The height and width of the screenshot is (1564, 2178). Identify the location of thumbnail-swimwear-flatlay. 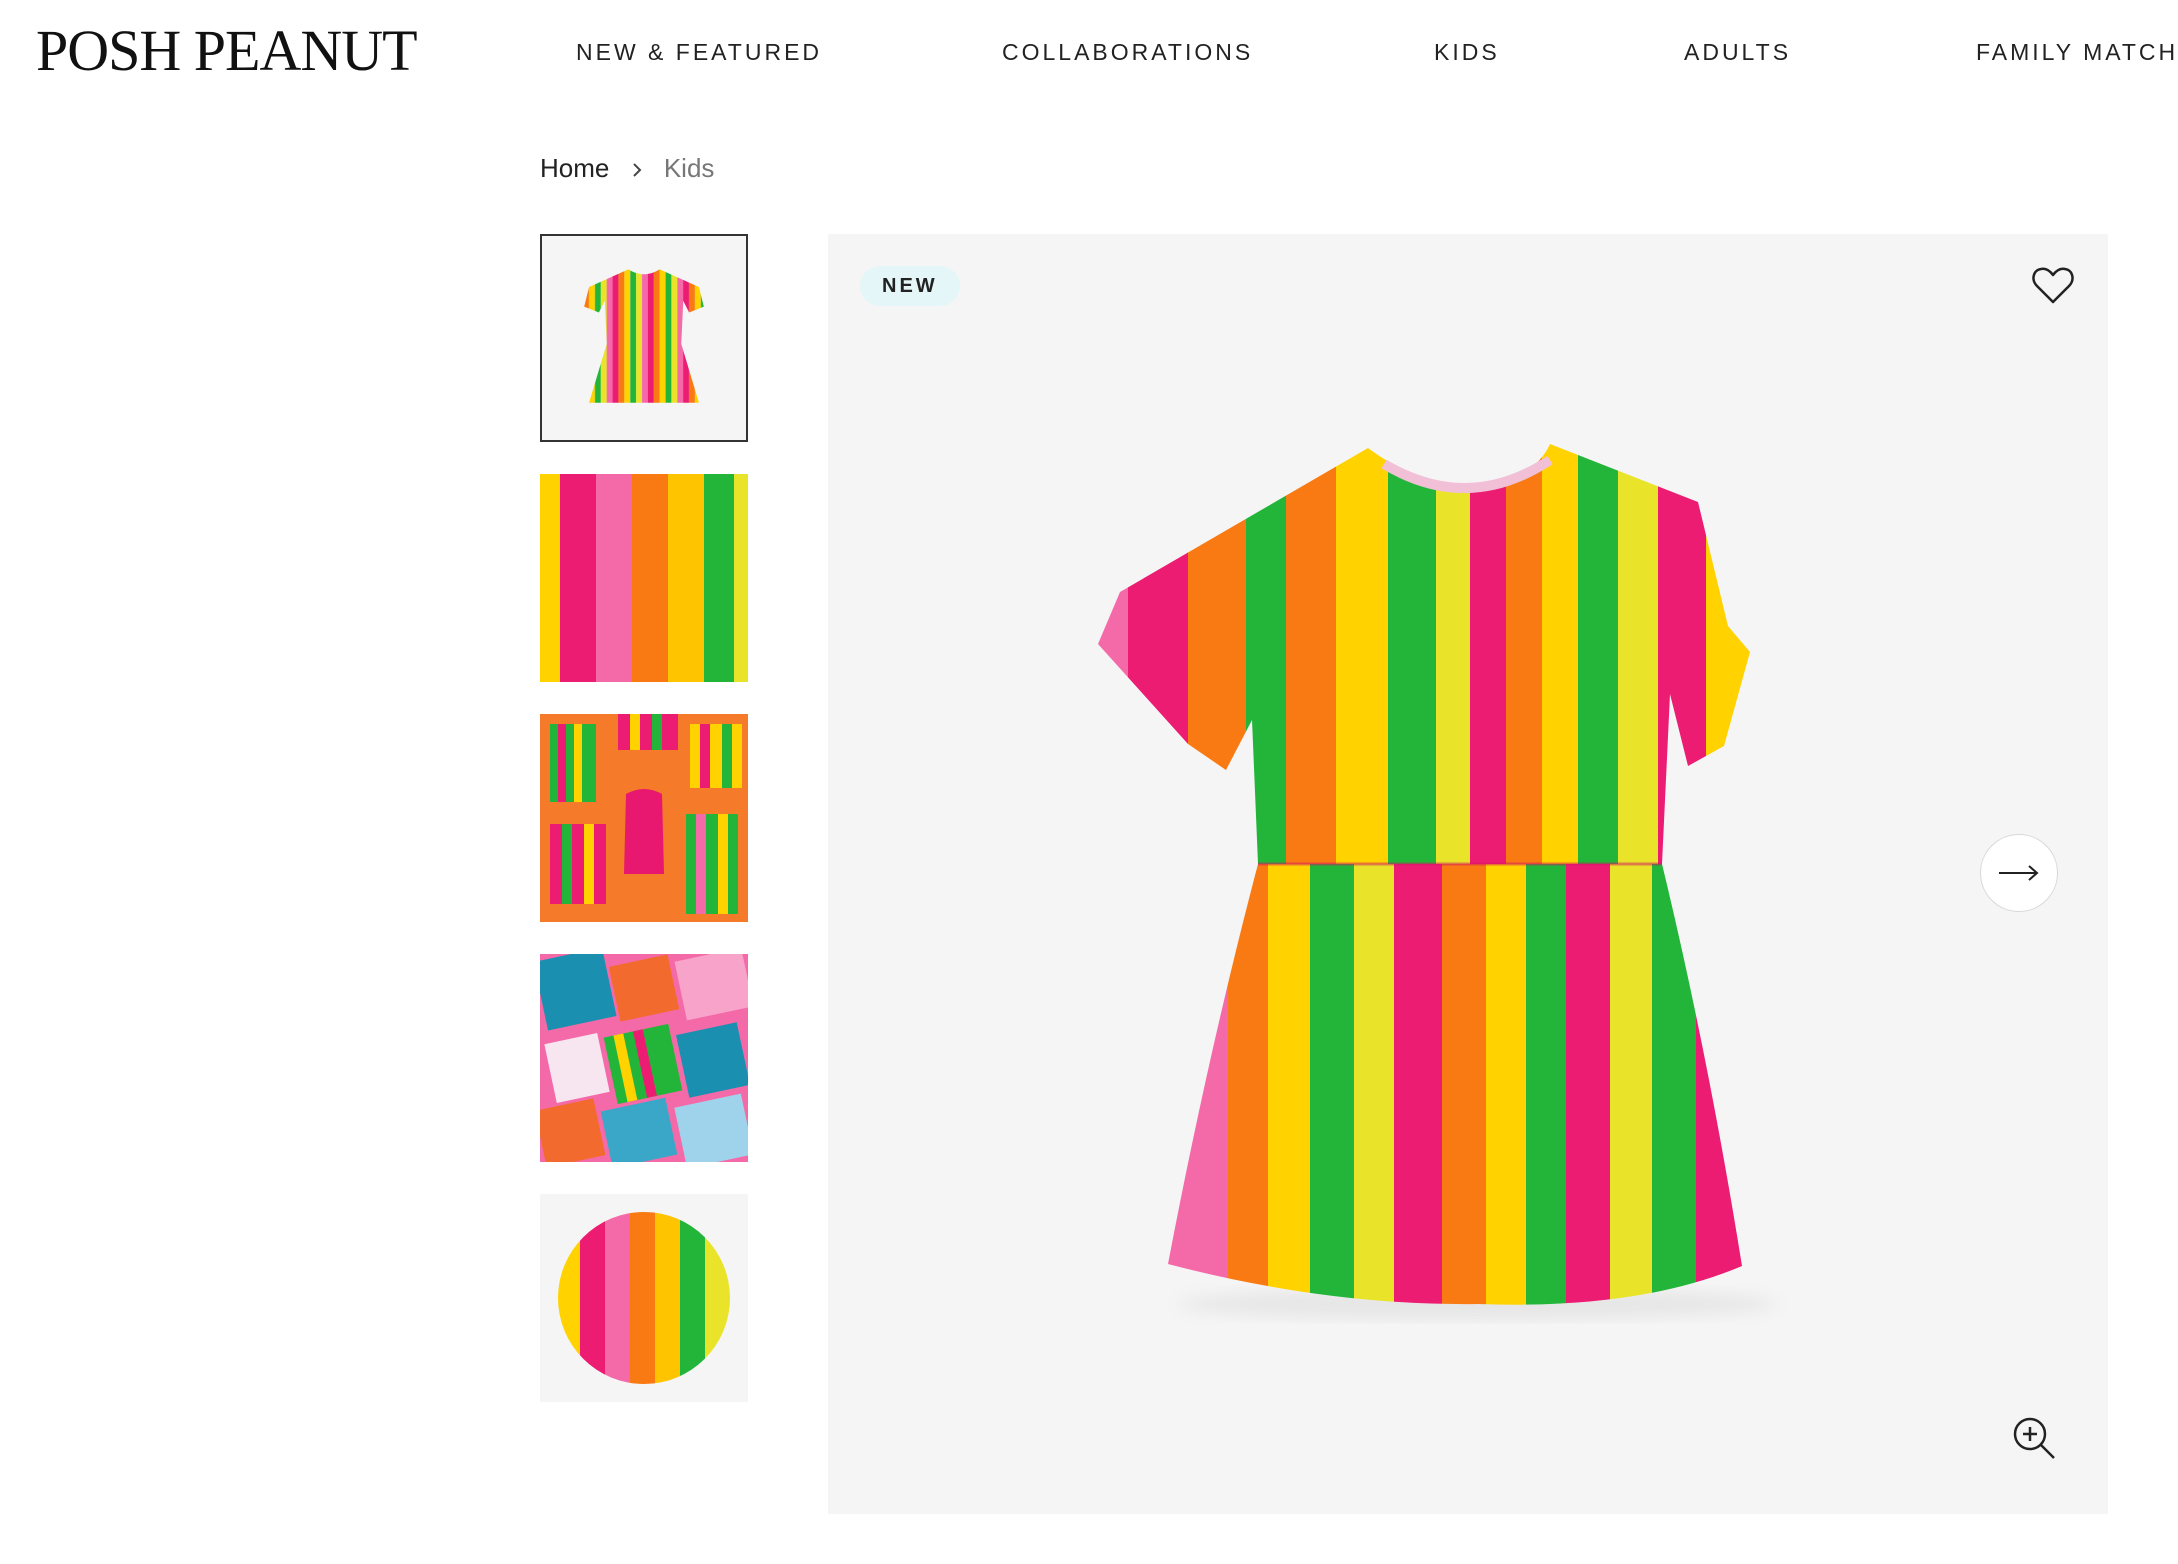
(644, 818).